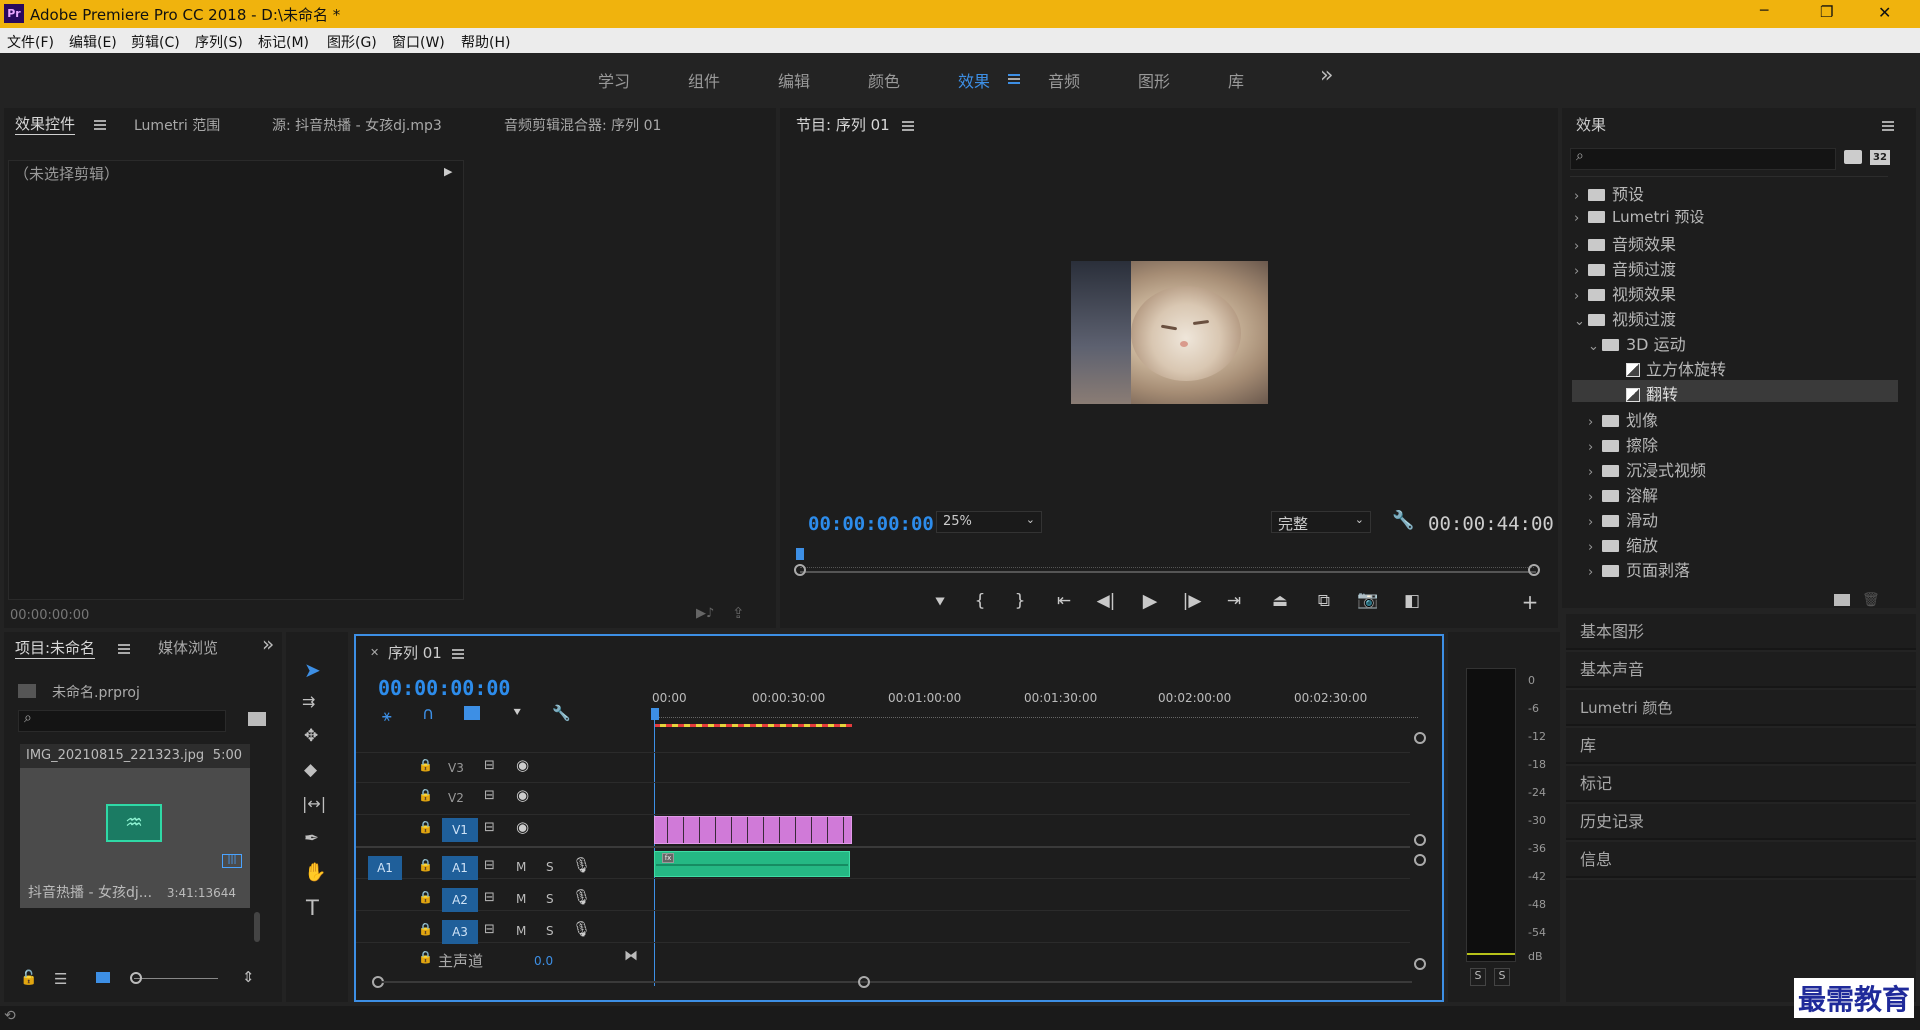 The width and height of the screenshot is (1920, 1030). I want to click on quality-select: 完整 ⌄, so click(1321, 522).